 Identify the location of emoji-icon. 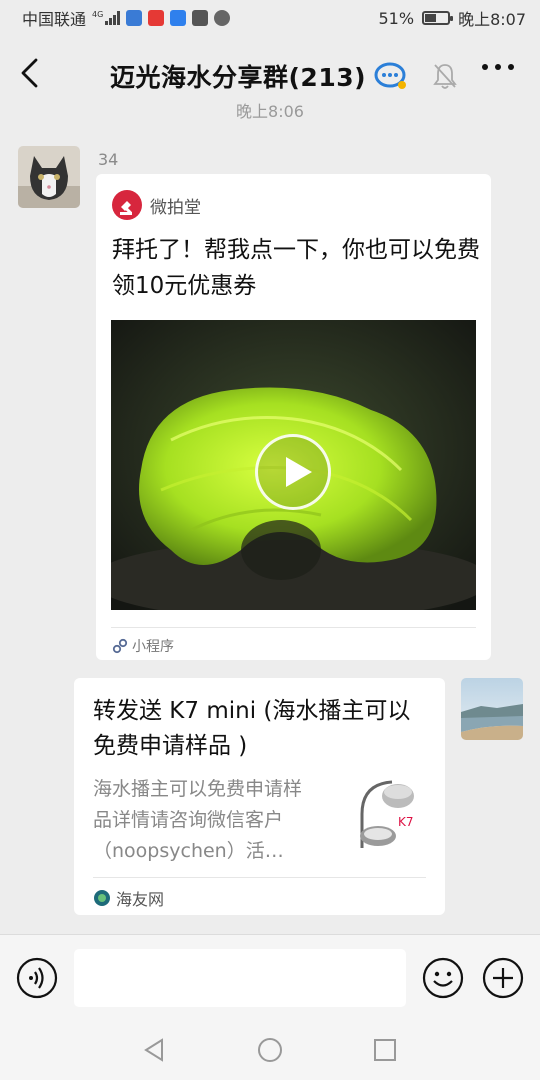
(443, 978).